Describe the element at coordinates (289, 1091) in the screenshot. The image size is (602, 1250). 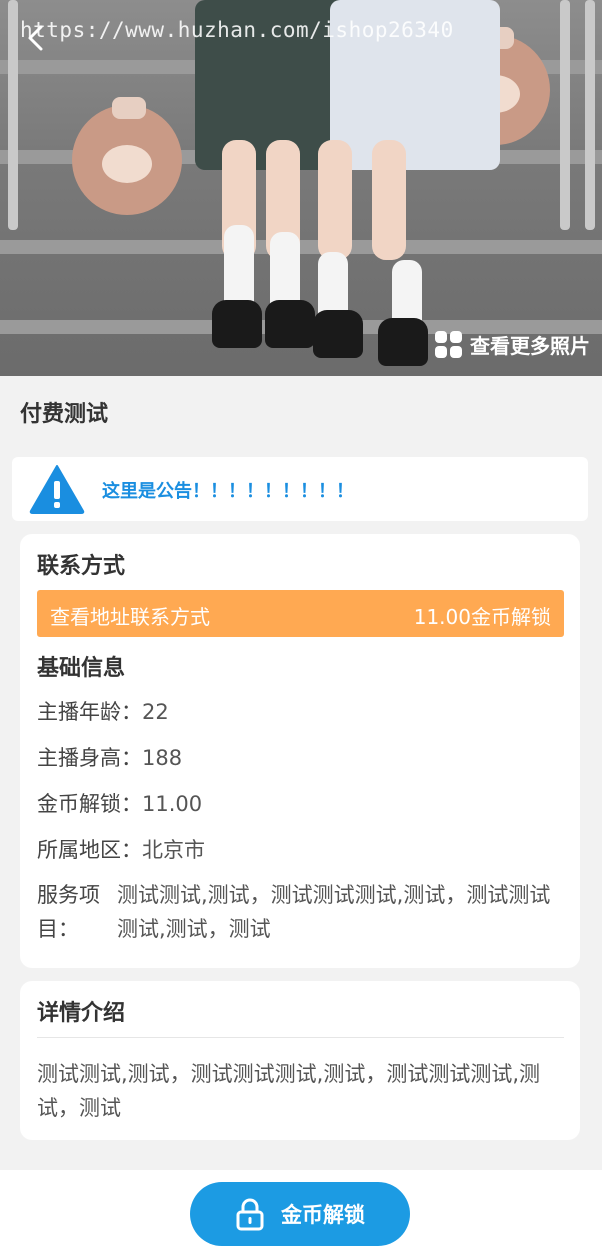
I see `detail-text: 测试测试,测试，测试测试测试,测试，测试测试测试,测试，测试` at that location.